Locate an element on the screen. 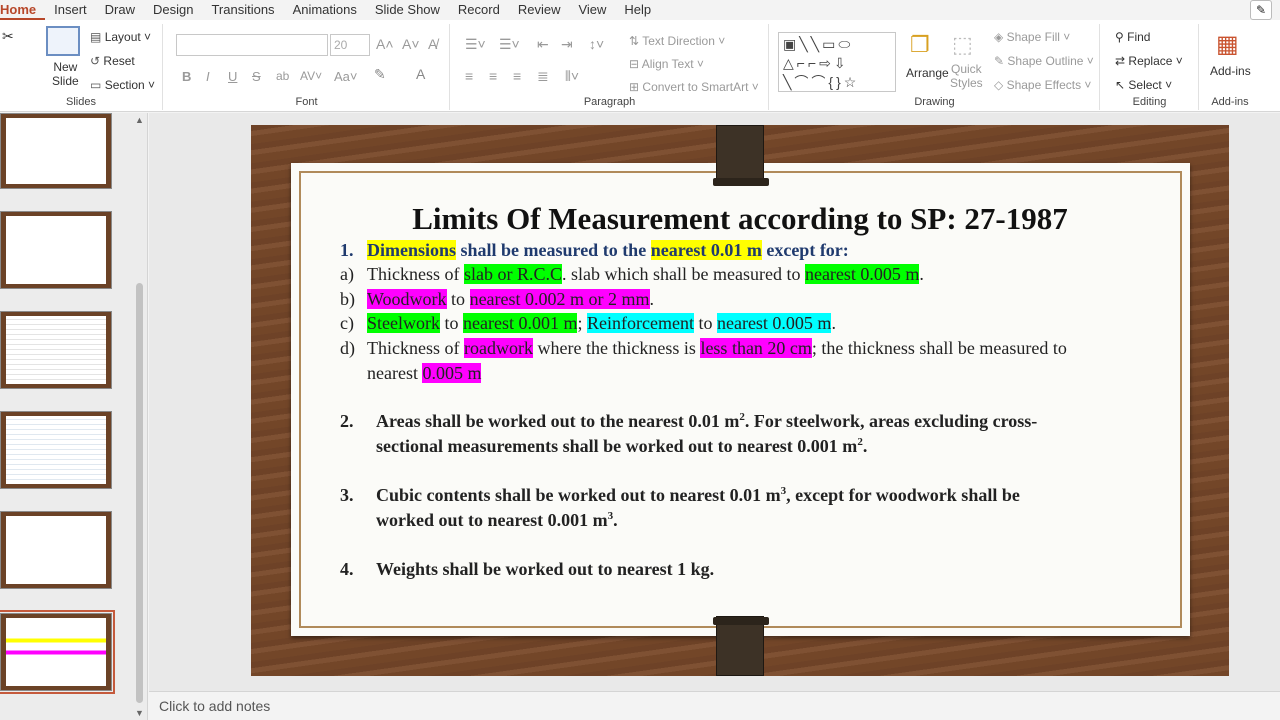 This screenshot has height=720, width=1280. underline-icon: U is located at coordinates (232, 76).